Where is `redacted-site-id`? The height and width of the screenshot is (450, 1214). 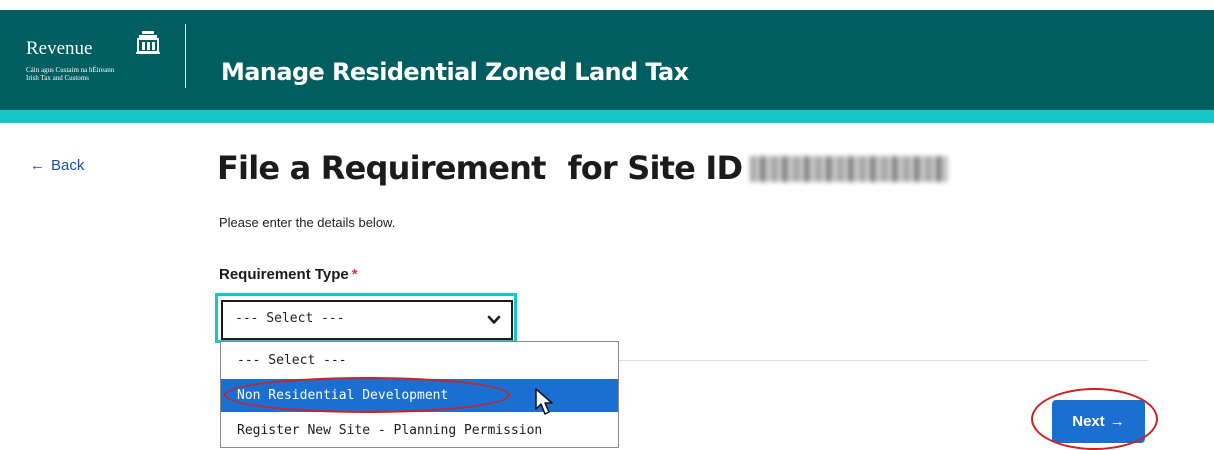
redacted-site-id is located at coordinates (849, 169).